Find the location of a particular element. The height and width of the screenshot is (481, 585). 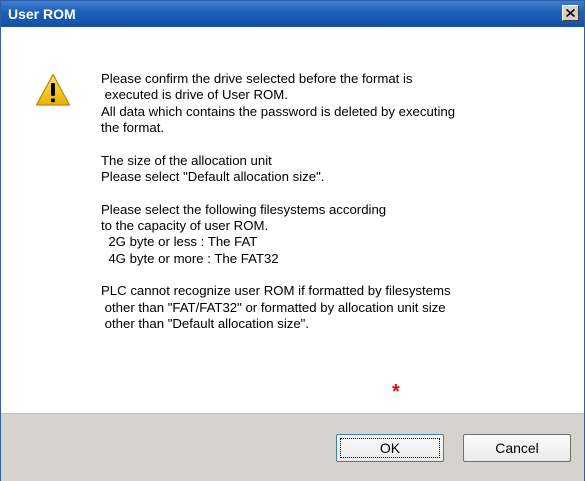

message-line: to the capacity of user ROM. is located at coordinates (185, 226).